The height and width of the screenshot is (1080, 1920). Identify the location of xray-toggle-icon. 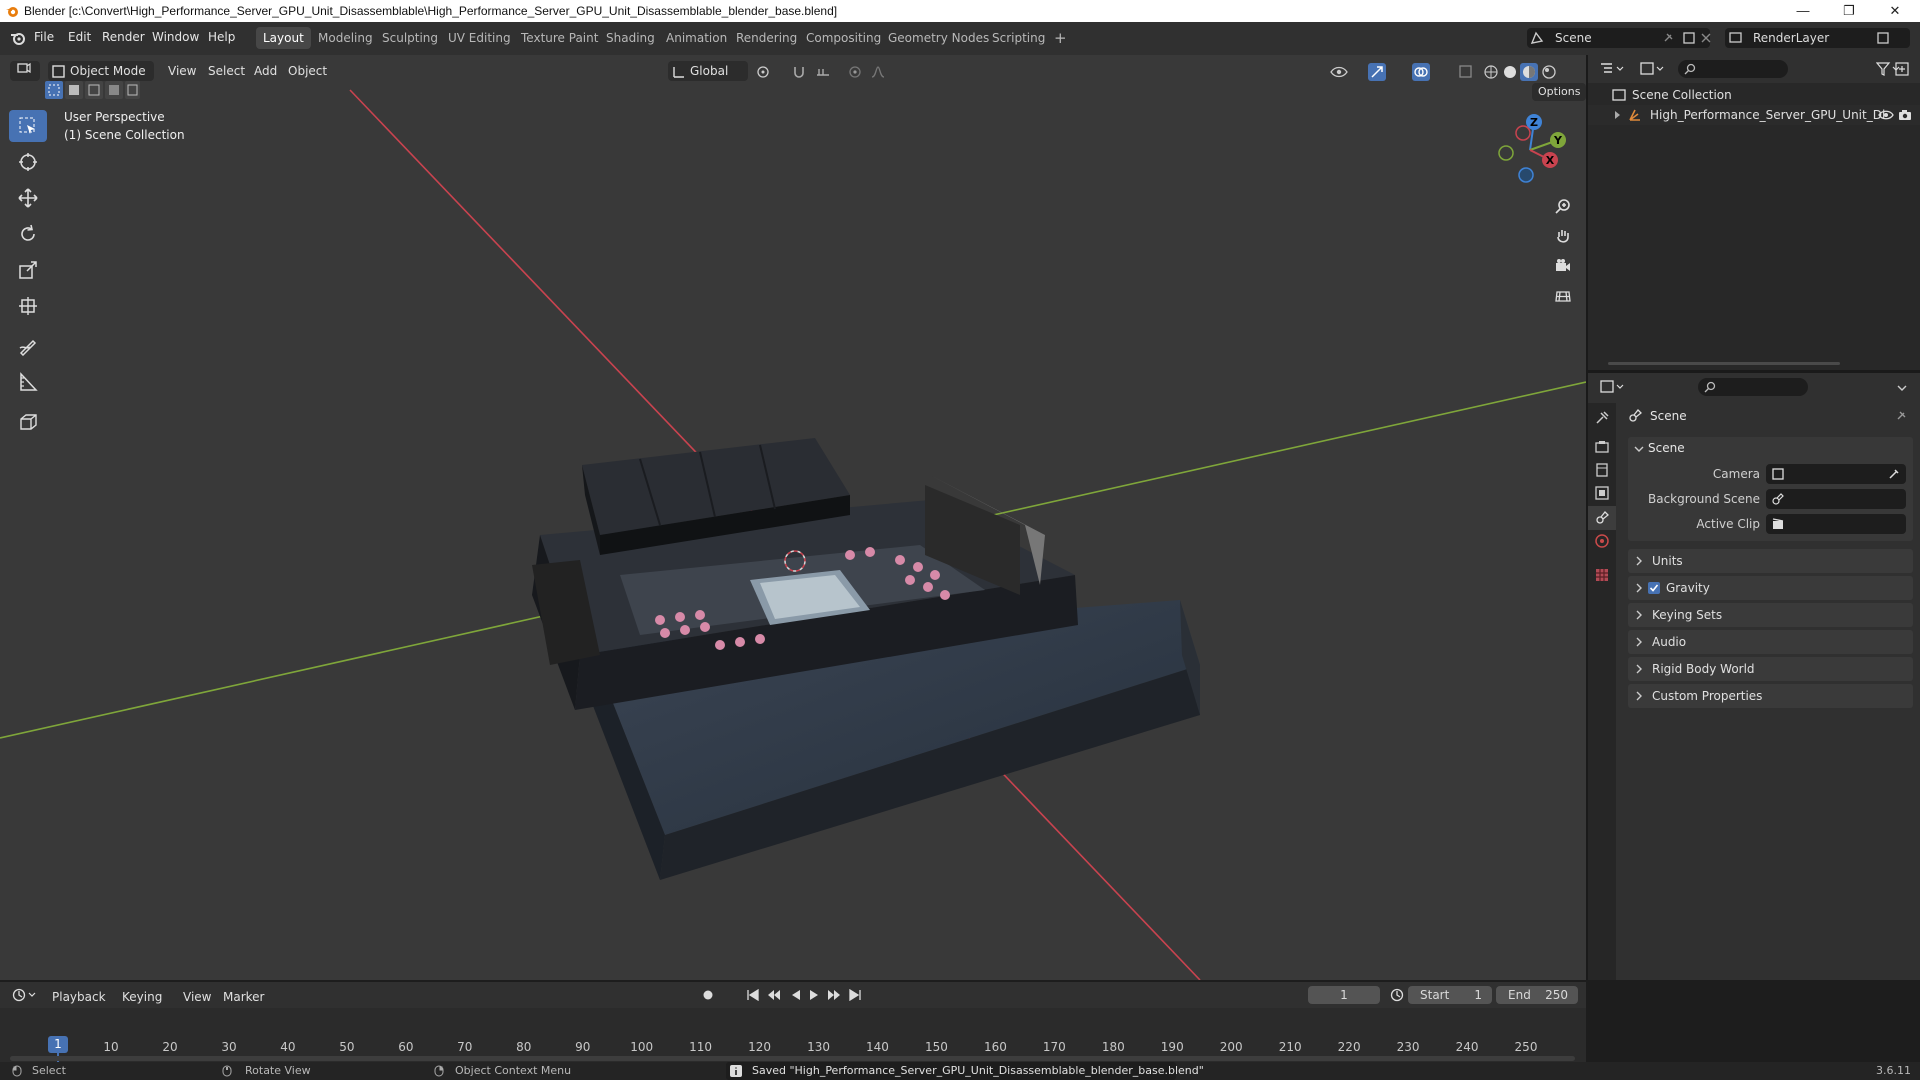
(1466, 72).